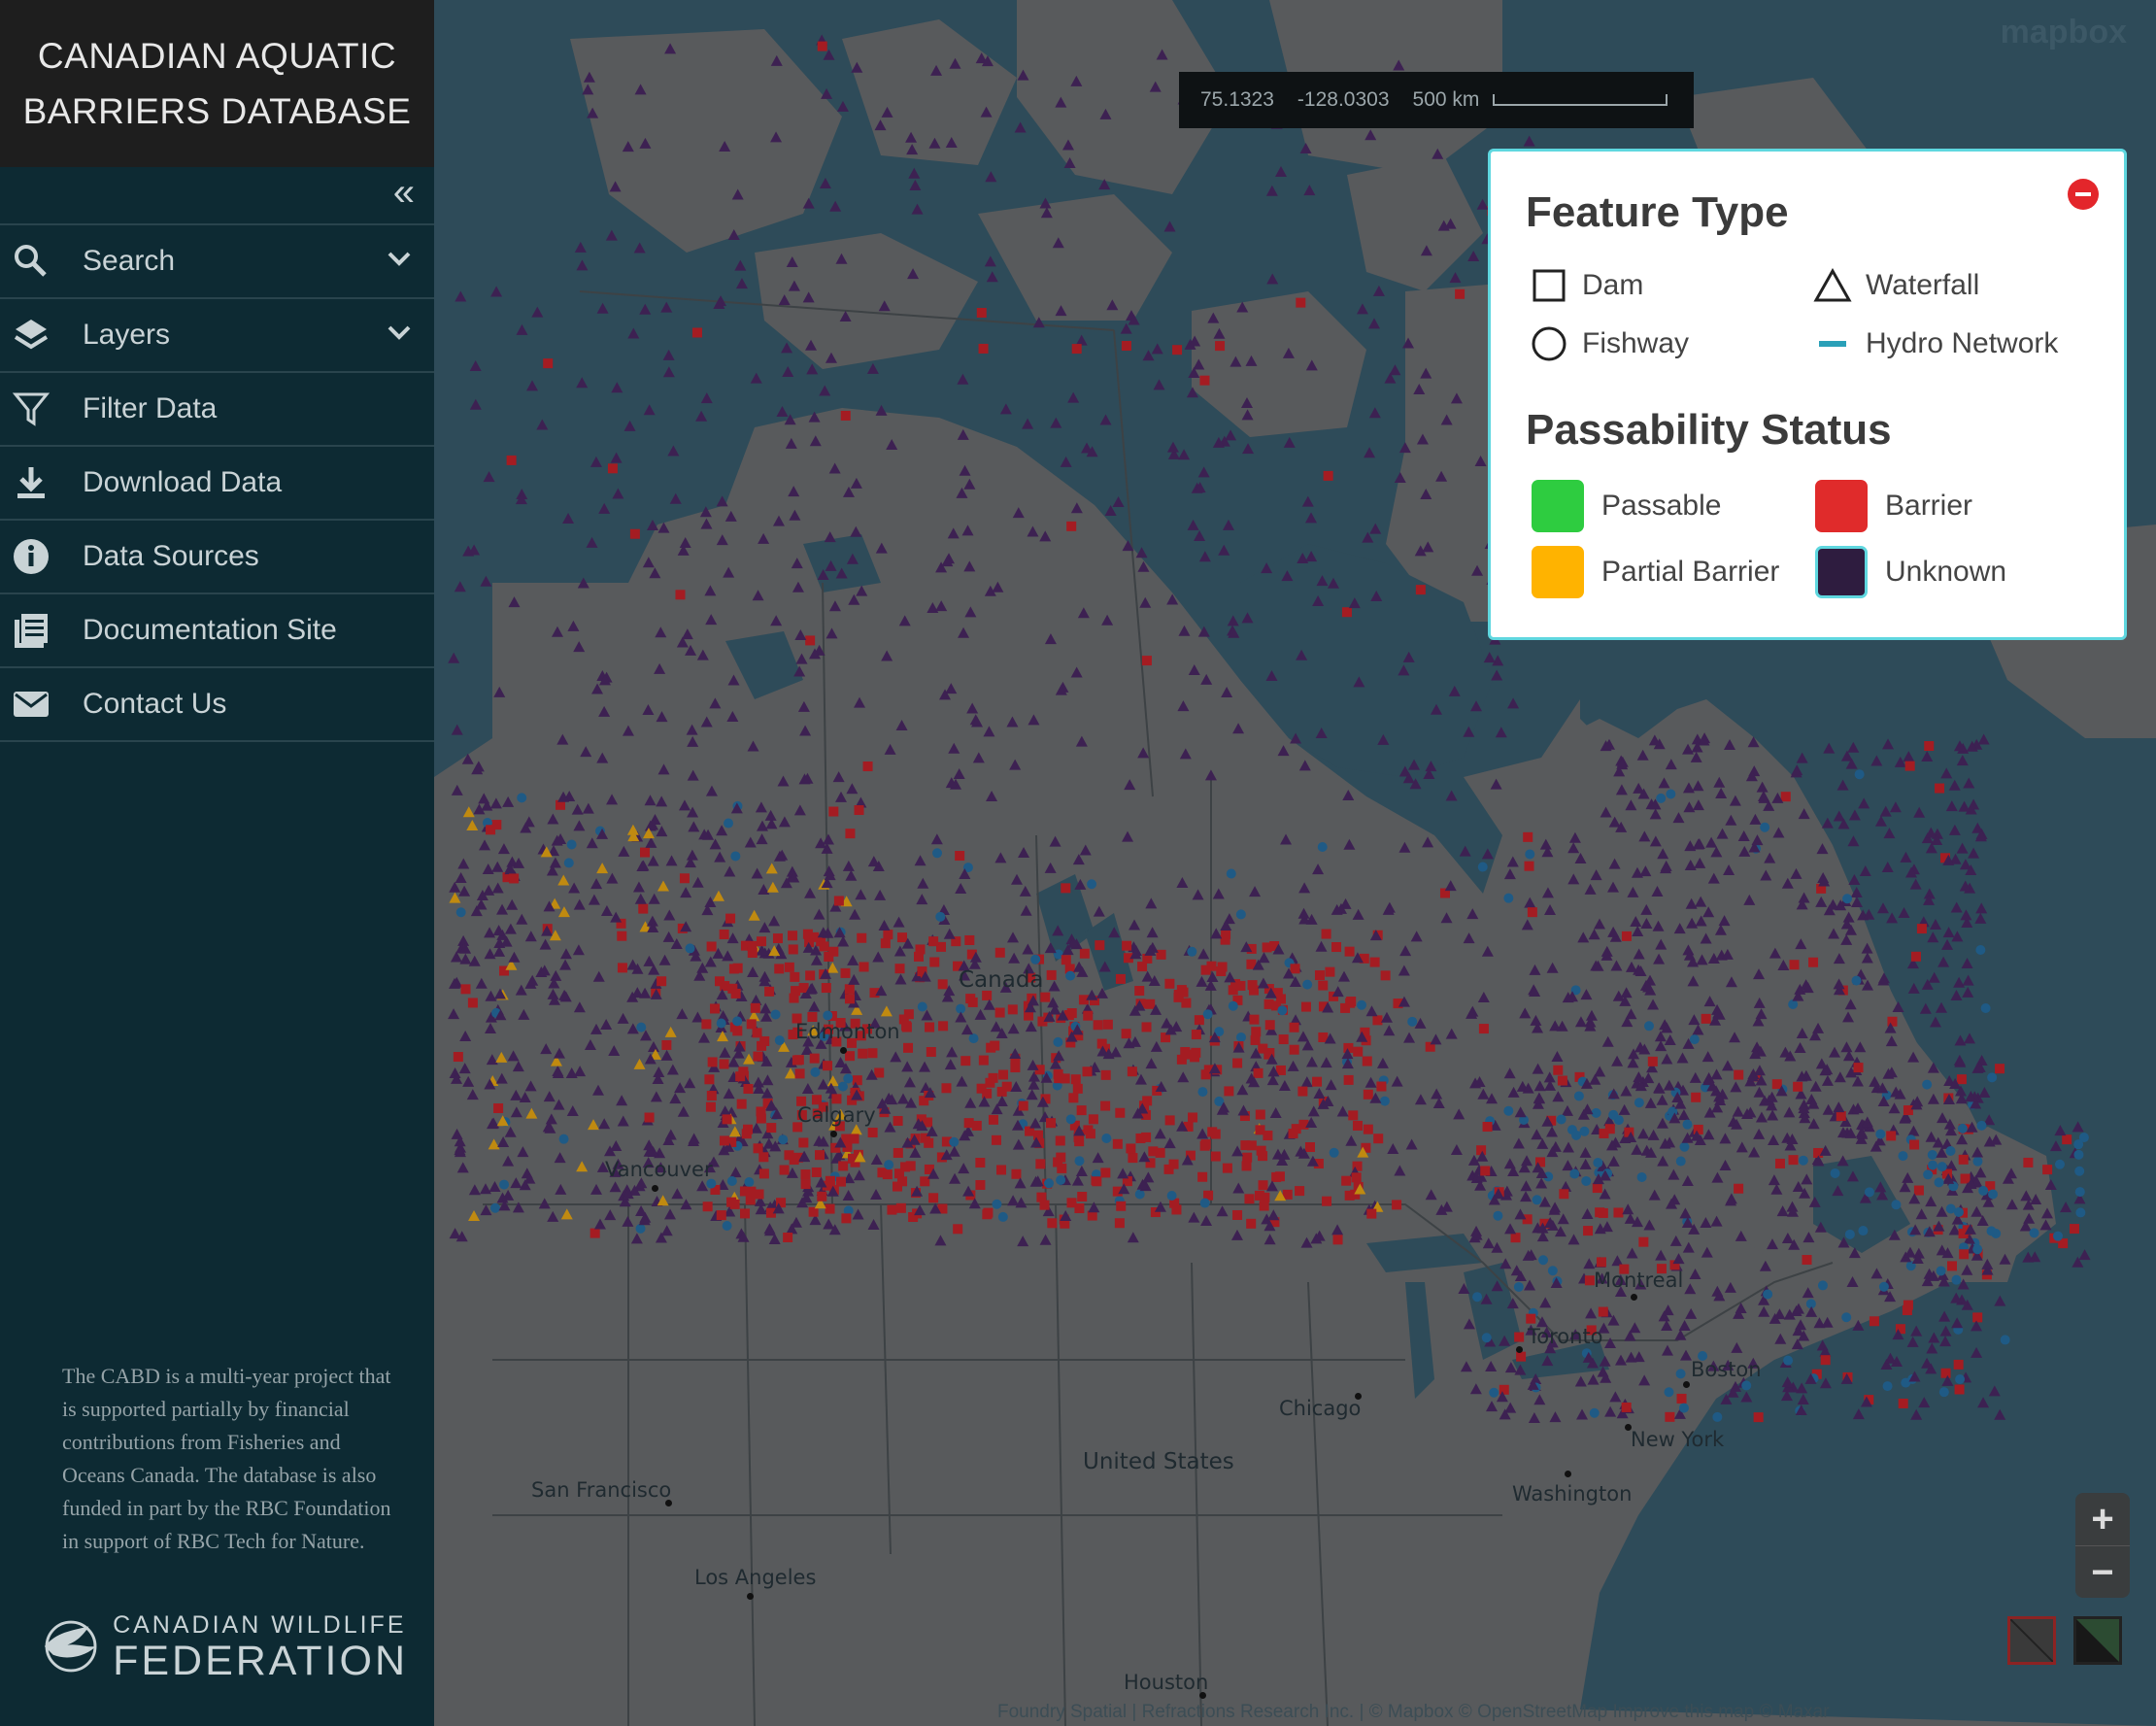 Image resolution: width=2156 pixels, height=1726 pixels. What do you see at coordinates (223, 1646) in the screenshot?
I see `cwf-logo: CANADIAN WILDLIFE FEDERATION` at bounding box center [223, 1646].